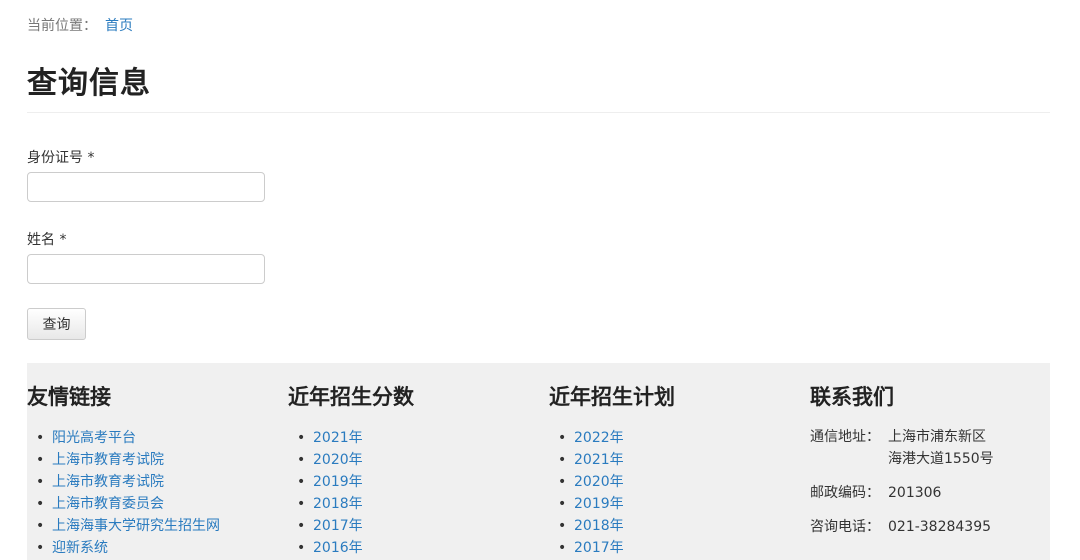 This screenshot has height=560, width=1080. Describe the element at coordinates (612, 397) in the screenshot. I see `footer-plans-title: 近年招生计划` at that location.